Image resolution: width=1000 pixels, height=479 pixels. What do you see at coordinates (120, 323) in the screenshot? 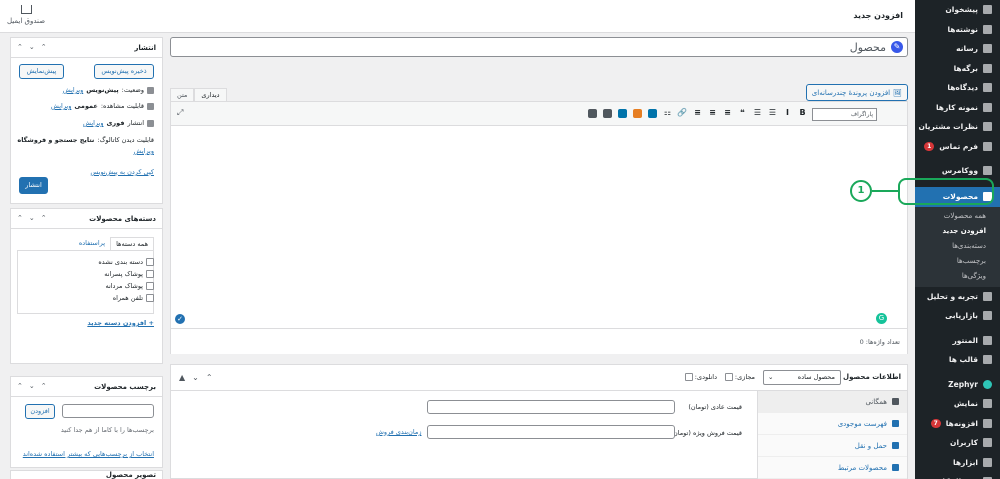
I see `add-category-link: + افزودن دسته جدید` at bounding box center [120, 323].